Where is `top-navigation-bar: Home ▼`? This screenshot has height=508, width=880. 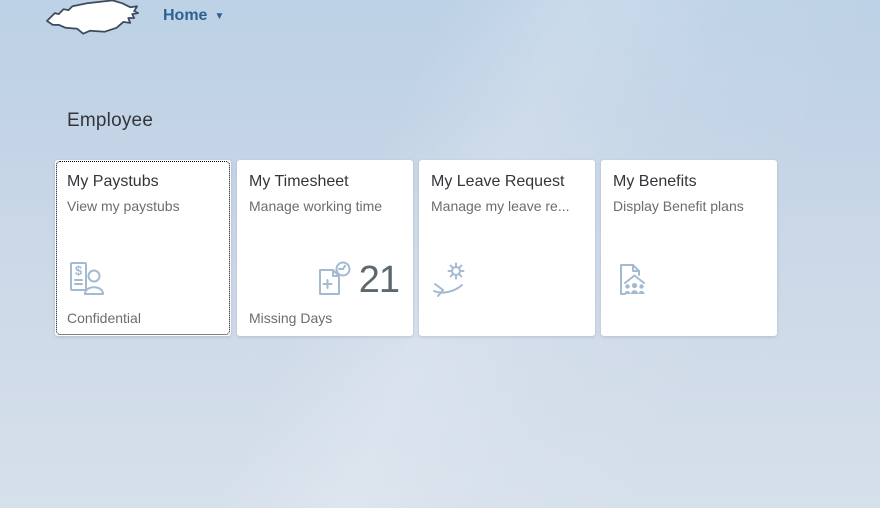 top-navigation-bar: Home ▼ is located at coordinates (440, 20).